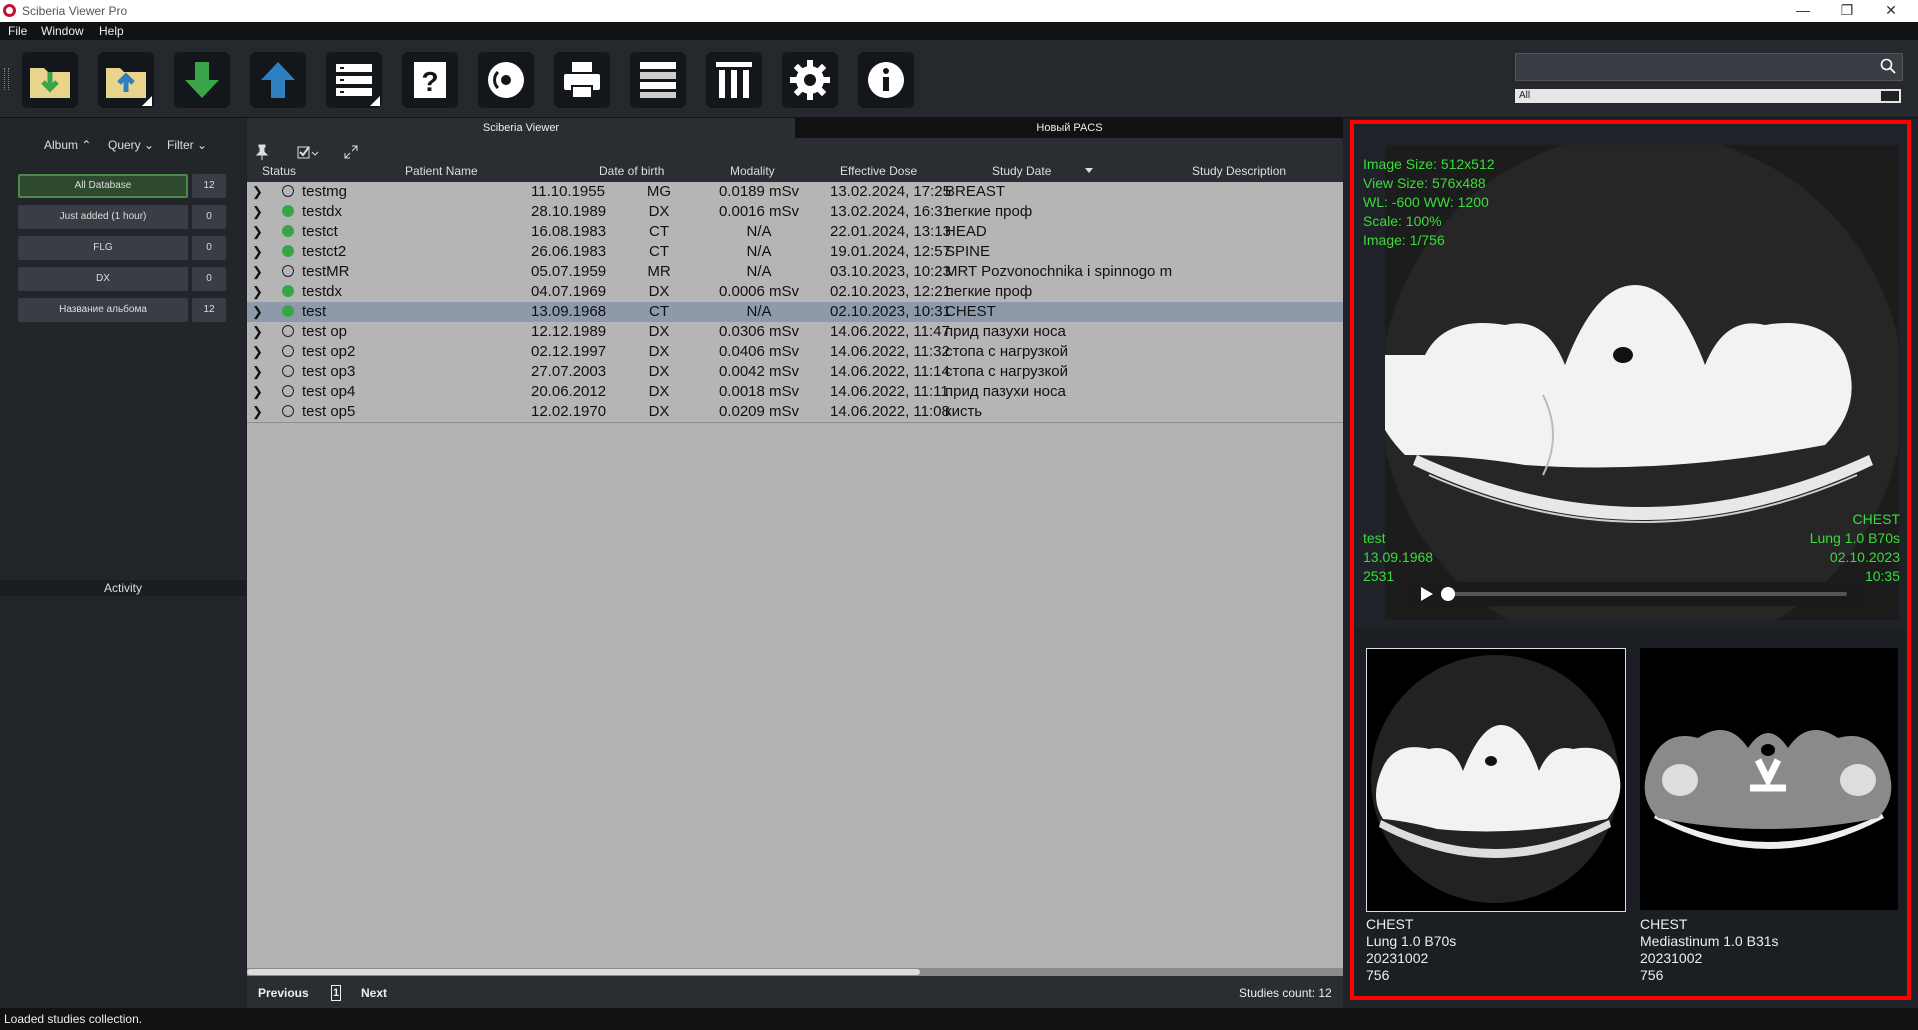 This screenshot has width=1918, height=1030. What do you see at coordinates (658, 80) in the screenshot?
I see `layout-button` at bounding box center [658, 80].